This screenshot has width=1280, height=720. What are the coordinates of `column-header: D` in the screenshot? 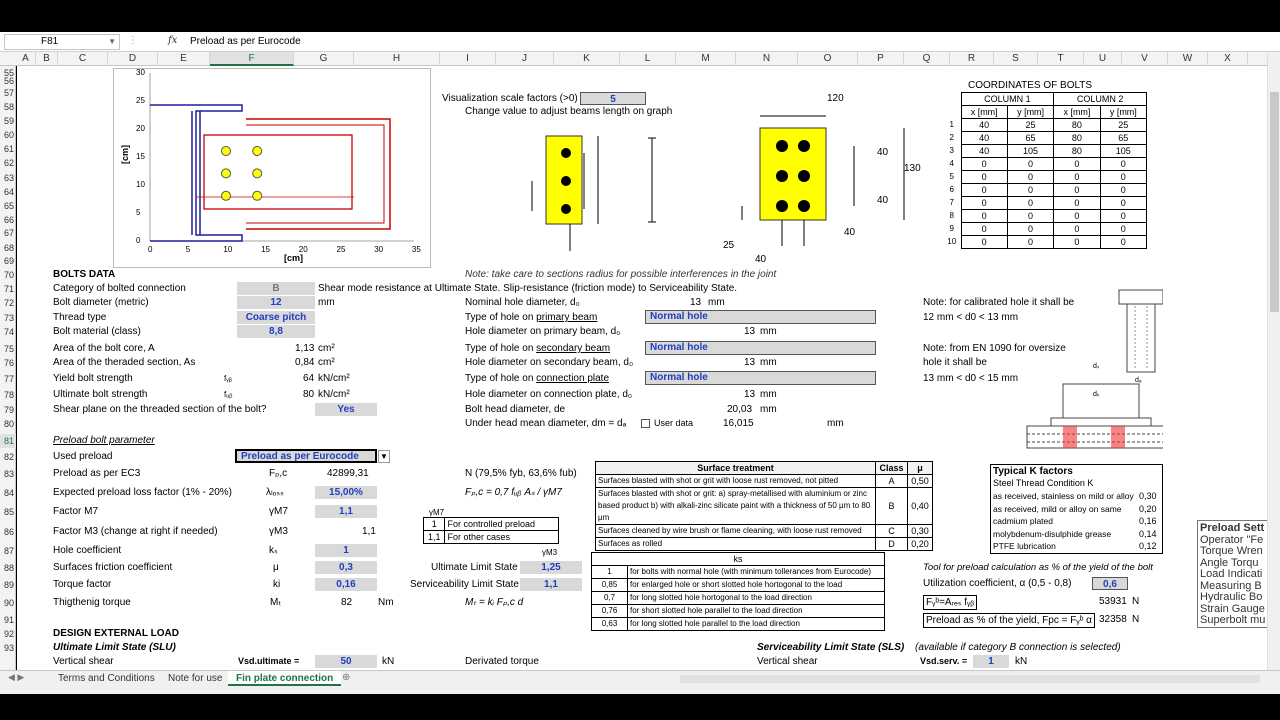 It's located at (133, 59).